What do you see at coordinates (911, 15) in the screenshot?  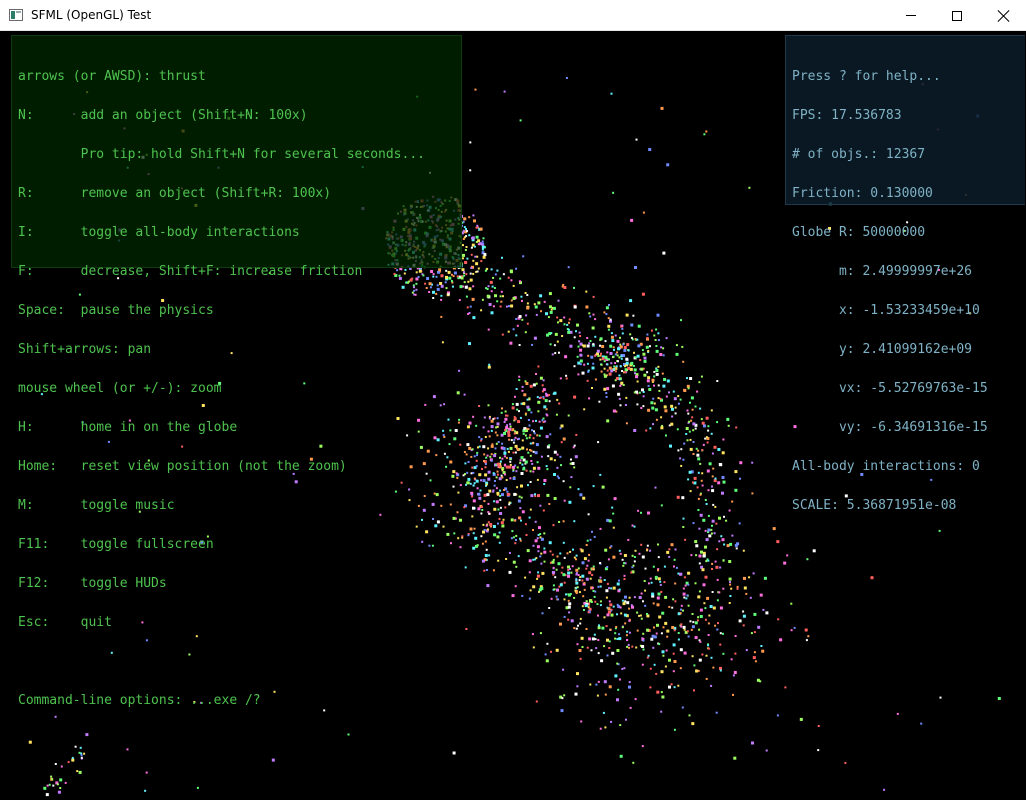 I see `minimize-button` at bounding box center [911, 15].